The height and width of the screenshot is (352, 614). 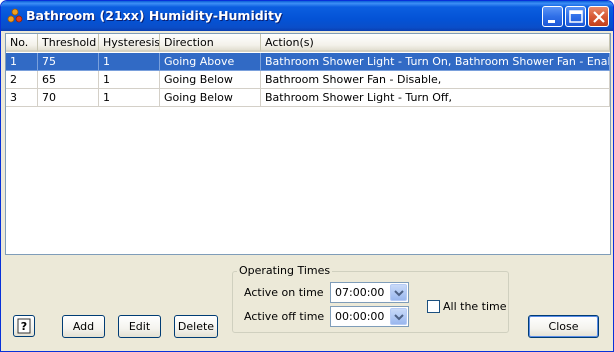 I want to click on cell-no: 1, so click(x=22, y=62).